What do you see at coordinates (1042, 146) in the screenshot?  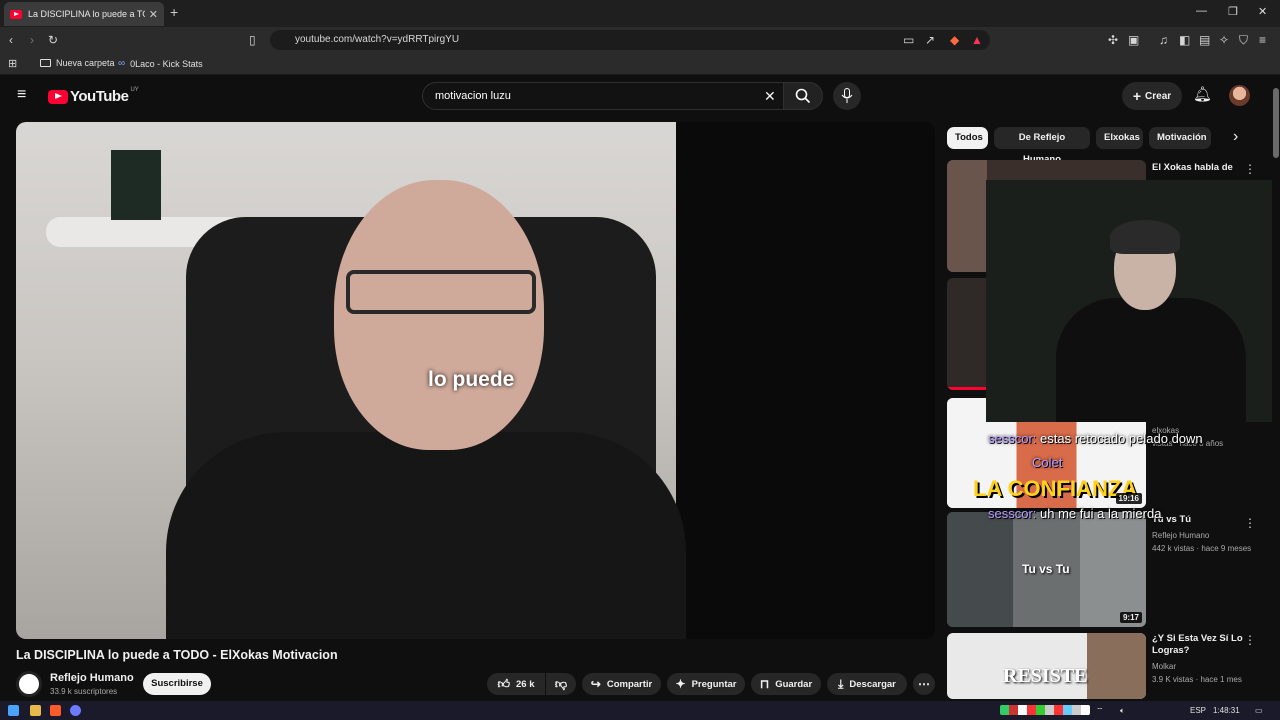 I see `chip-reflejo-humano: De Reflejo Humano` at bounding box center [1042, 146].